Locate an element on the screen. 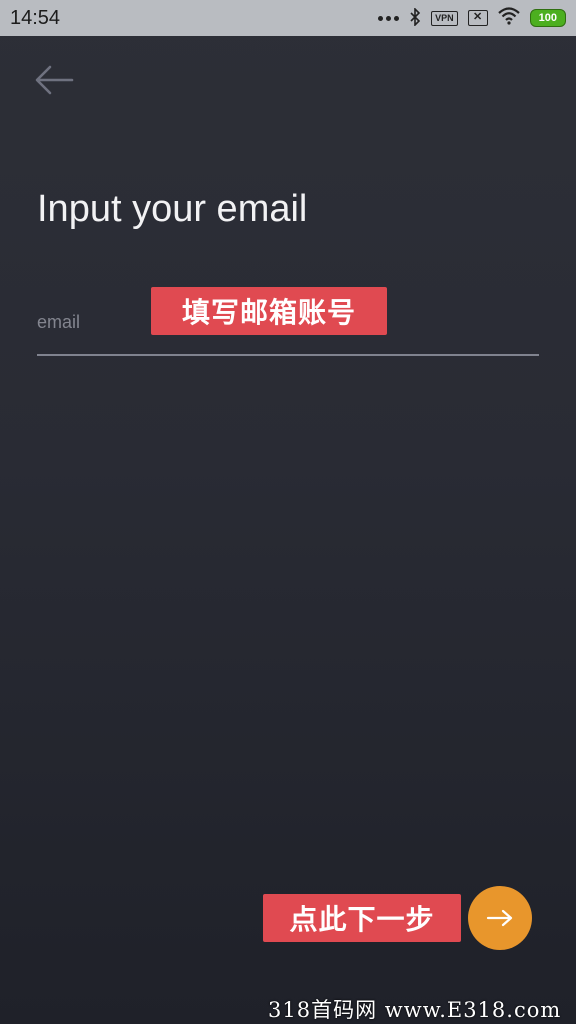  bluetooth-icon is located at coordinates (415, 17).